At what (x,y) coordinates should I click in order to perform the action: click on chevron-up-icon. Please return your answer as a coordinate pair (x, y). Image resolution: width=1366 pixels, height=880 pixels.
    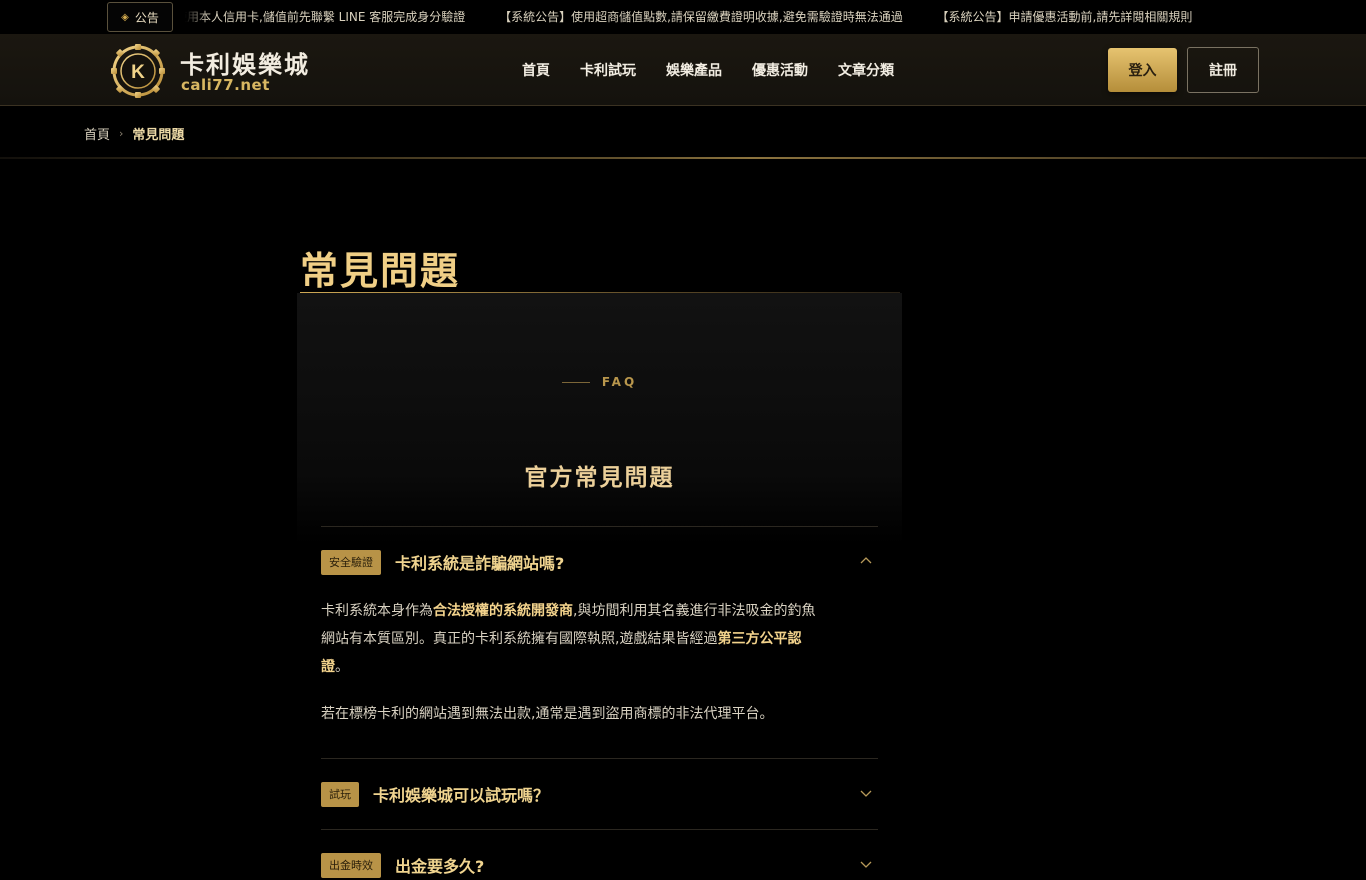
    Looking at the image, I should click on (866, 561).